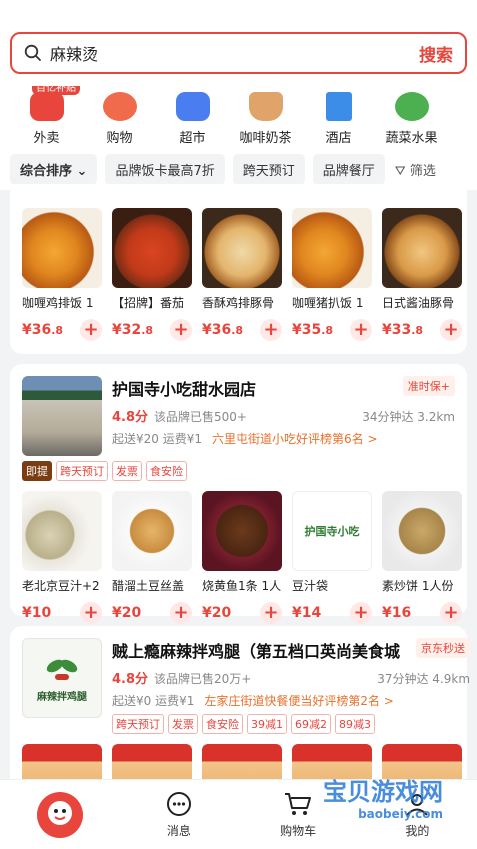 The image size is (477, 849). Describe the element at coordinates (383, 796) in the screenshot. I see `watermark: 宝贝游戏网 baobeiy.com` at that location.